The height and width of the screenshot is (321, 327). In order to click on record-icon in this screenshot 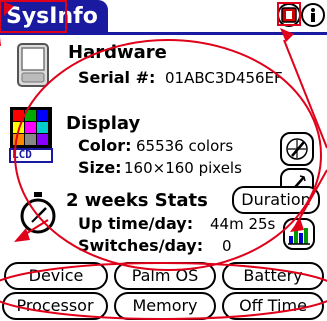, I will do `click(289, 15)`.